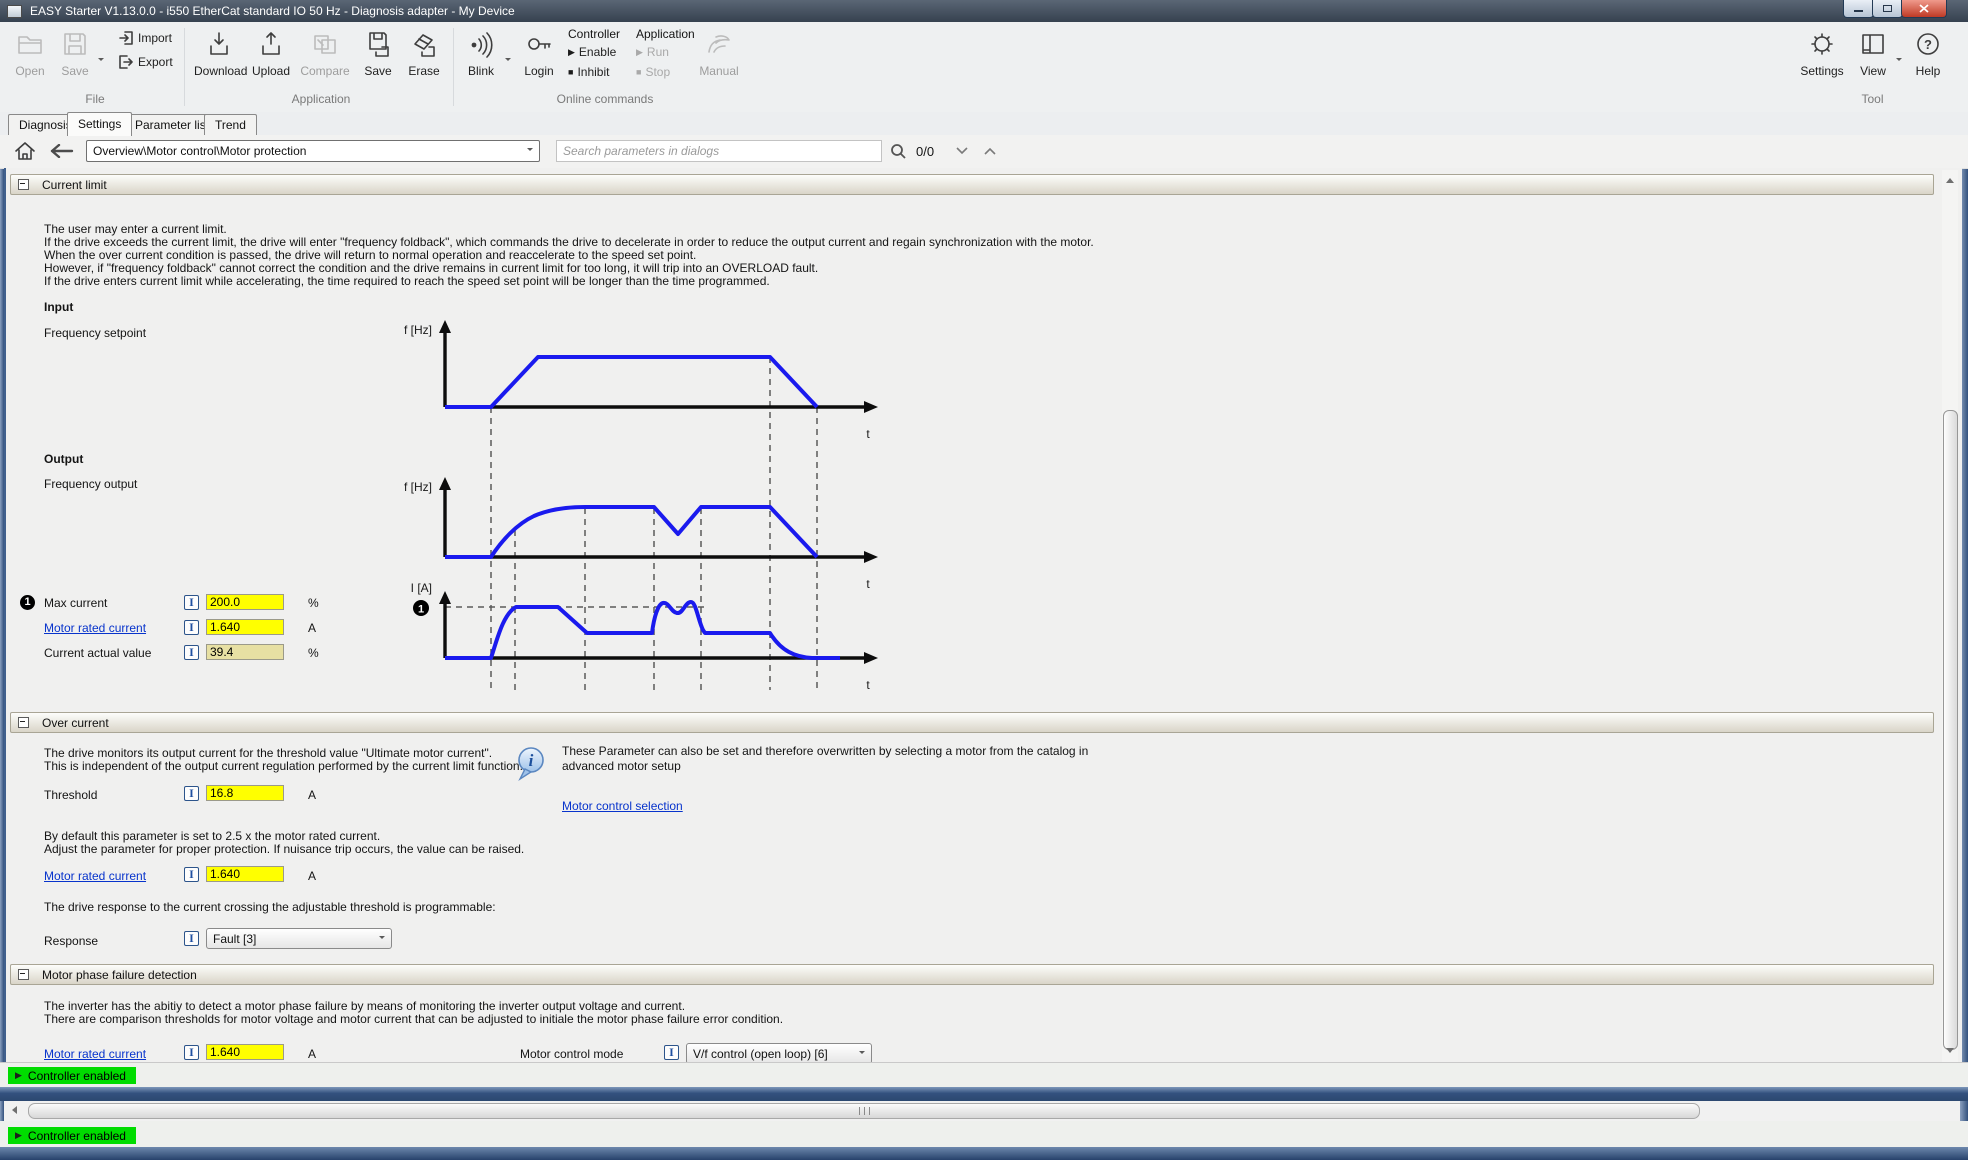 The width and height of the screenshot is (1968, 1160). What do you see at coordinates (378, 54) in the screenshot?
I see `save-parameter-button: Save` at bounding box center [378, 54].